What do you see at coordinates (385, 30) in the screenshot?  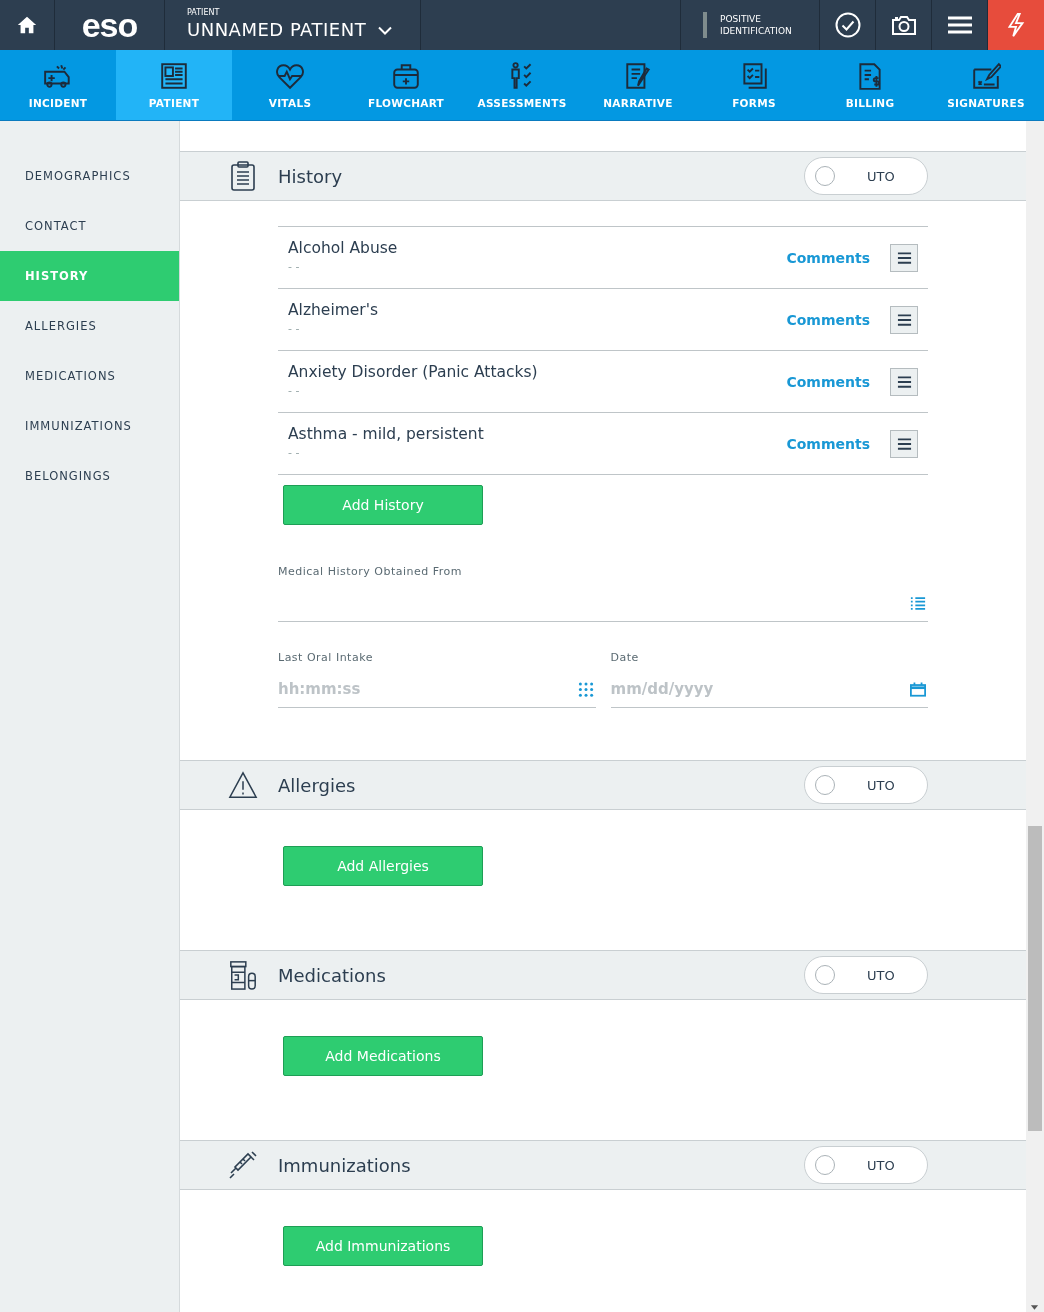 I see `chevron-down-icon` at bounding box center [385, 30].